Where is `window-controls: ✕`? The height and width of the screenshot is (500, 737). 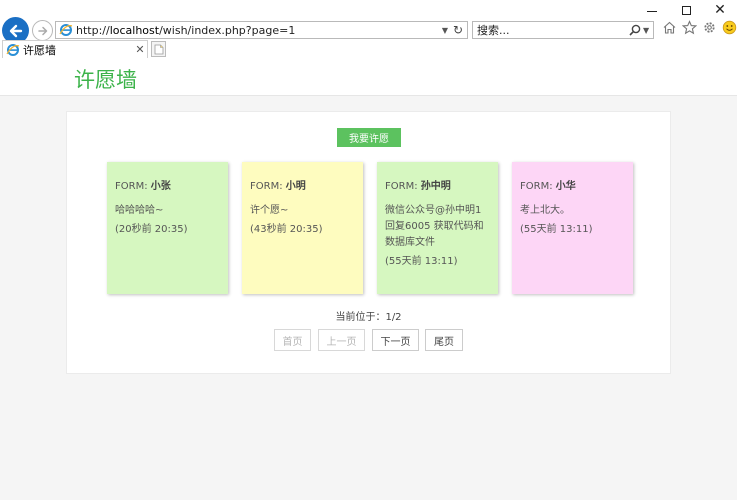 window-controls: ✕ is located at coordinates (686, 10).